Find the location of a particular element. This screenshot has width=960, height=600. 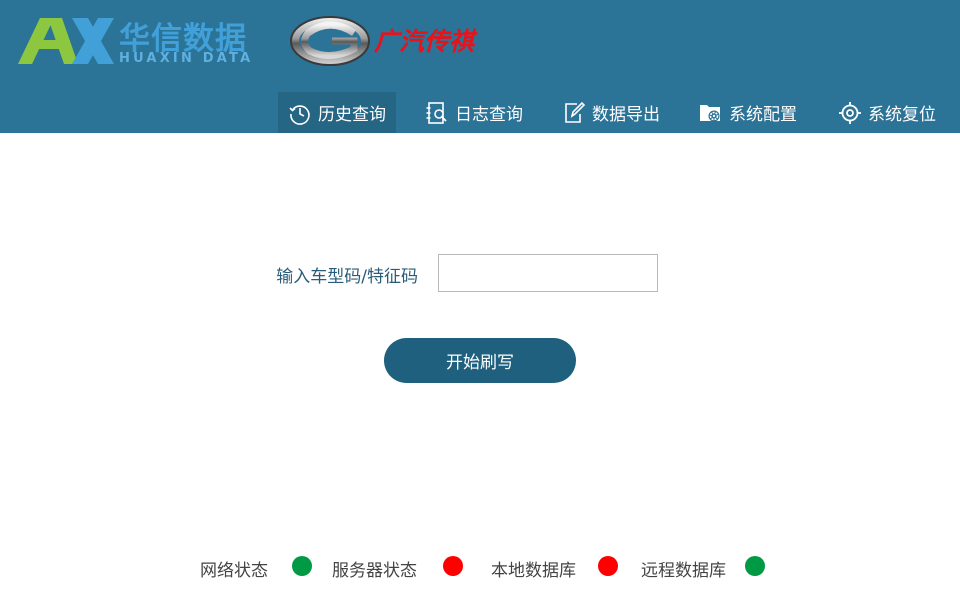

remote-db-status-indicator is located at coordinates (755, 566).